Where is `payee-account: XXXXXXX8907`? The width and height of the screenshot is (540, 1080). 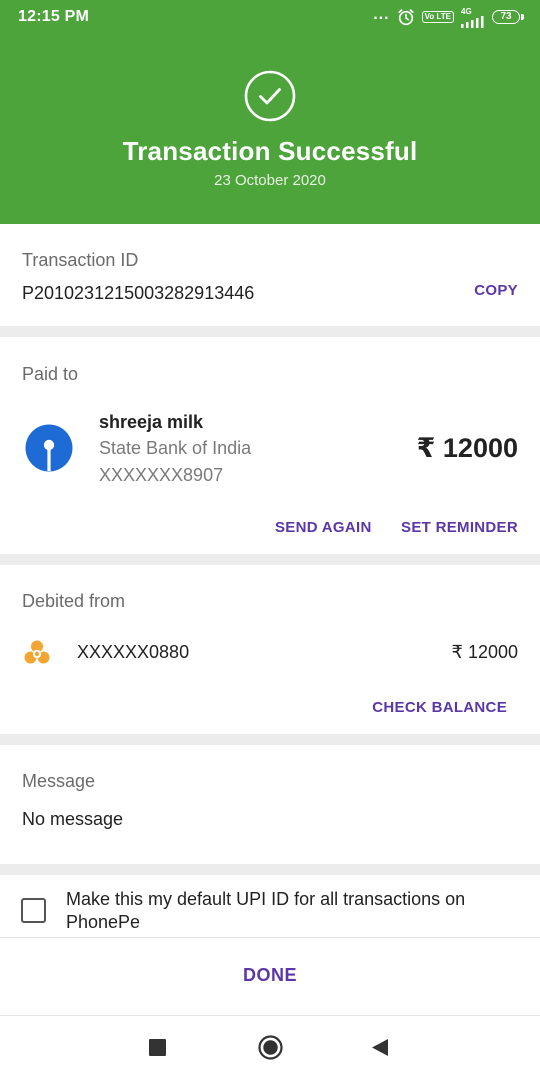 payee-account: XXXXXXX8907 is located at coordinates (161, 475).